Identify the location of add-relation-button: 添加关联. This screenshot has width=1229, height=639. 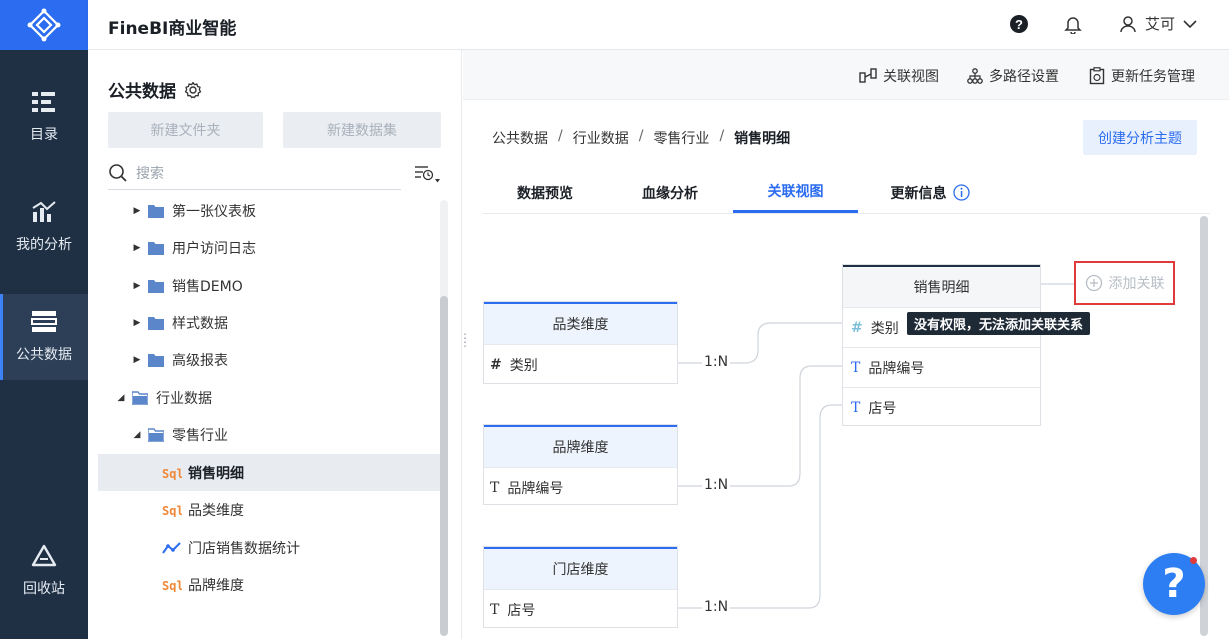
(1124, 283).